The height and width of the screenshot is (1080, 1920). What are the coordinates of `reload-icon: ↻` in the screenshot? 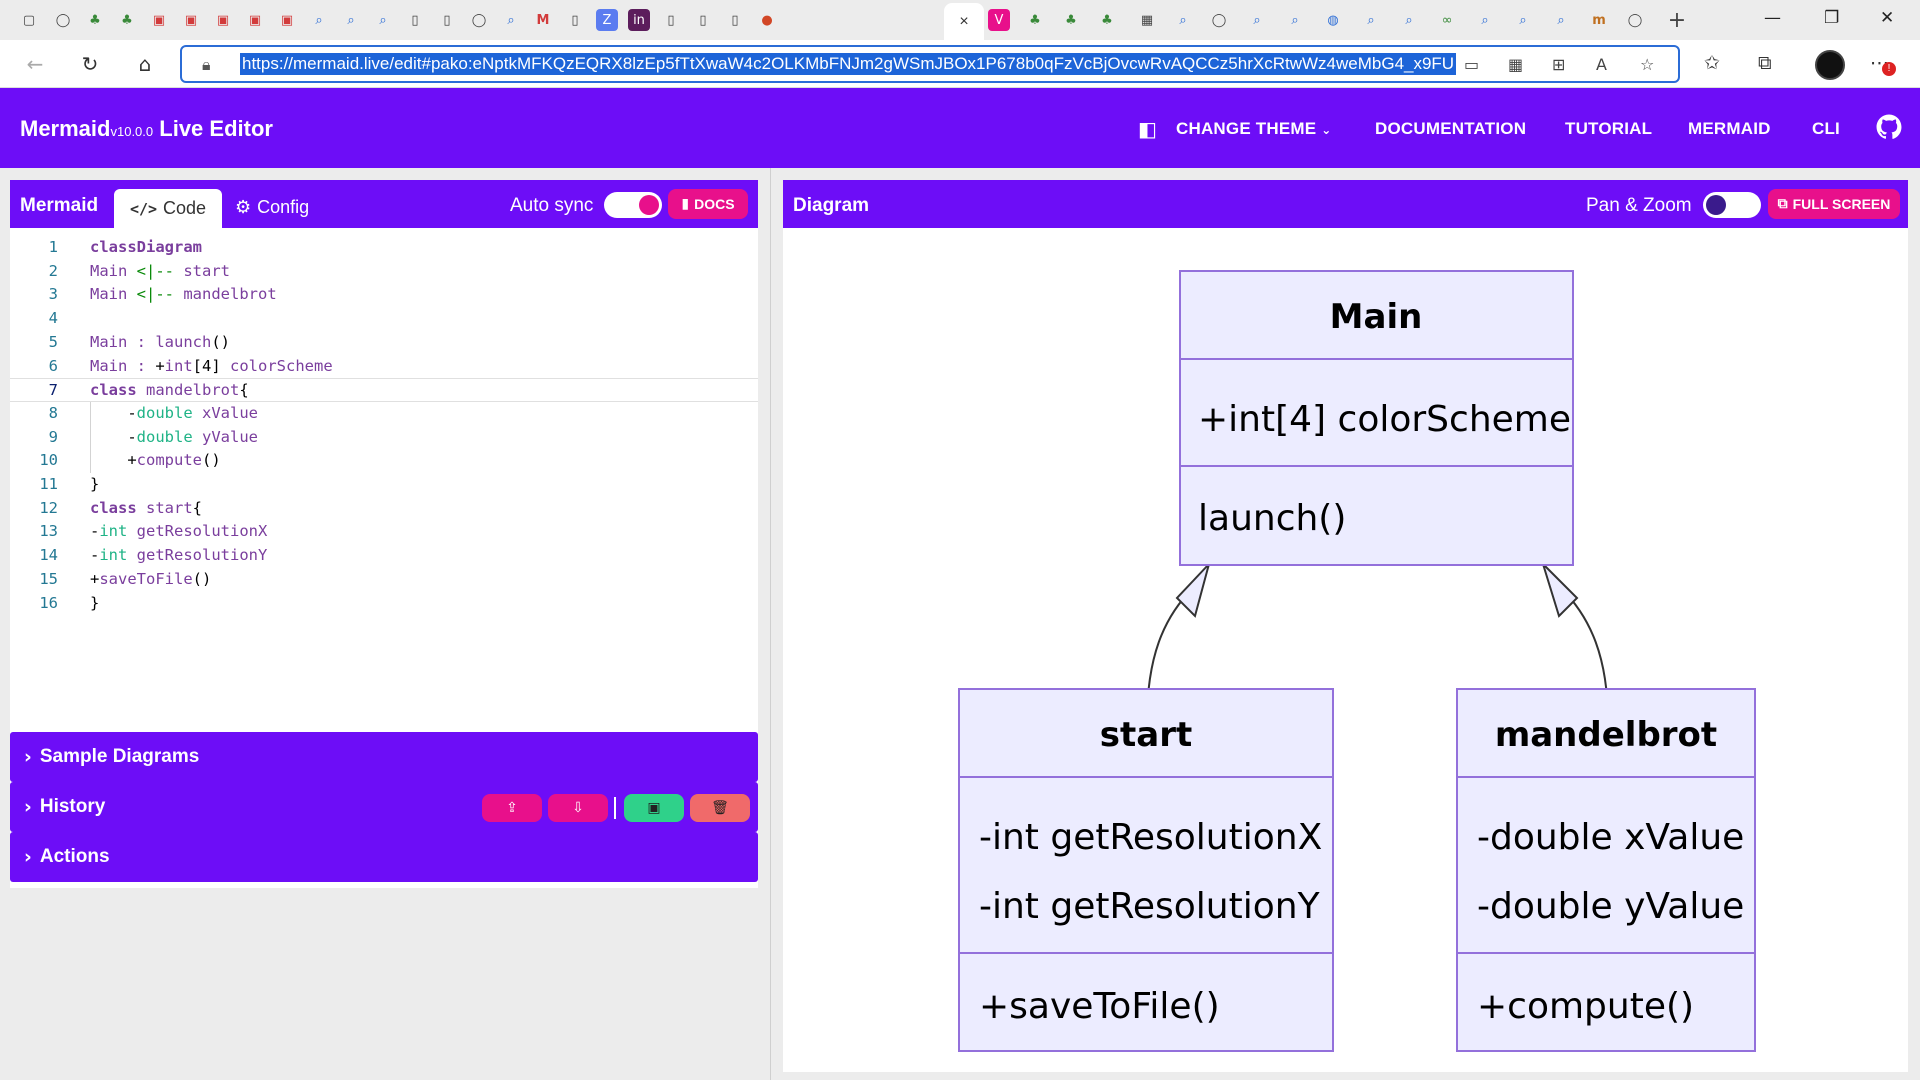 It's located at (90, 64).